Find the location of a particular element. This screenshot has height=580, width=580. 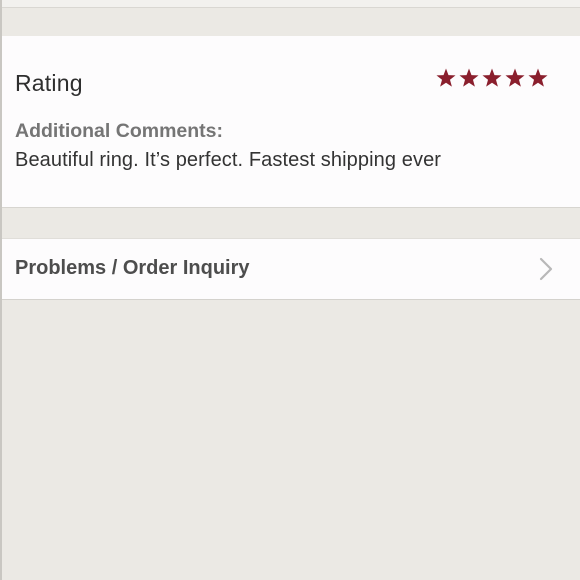

additional-comments-heading: Additional Comments: is located at coordinates (119, 131).